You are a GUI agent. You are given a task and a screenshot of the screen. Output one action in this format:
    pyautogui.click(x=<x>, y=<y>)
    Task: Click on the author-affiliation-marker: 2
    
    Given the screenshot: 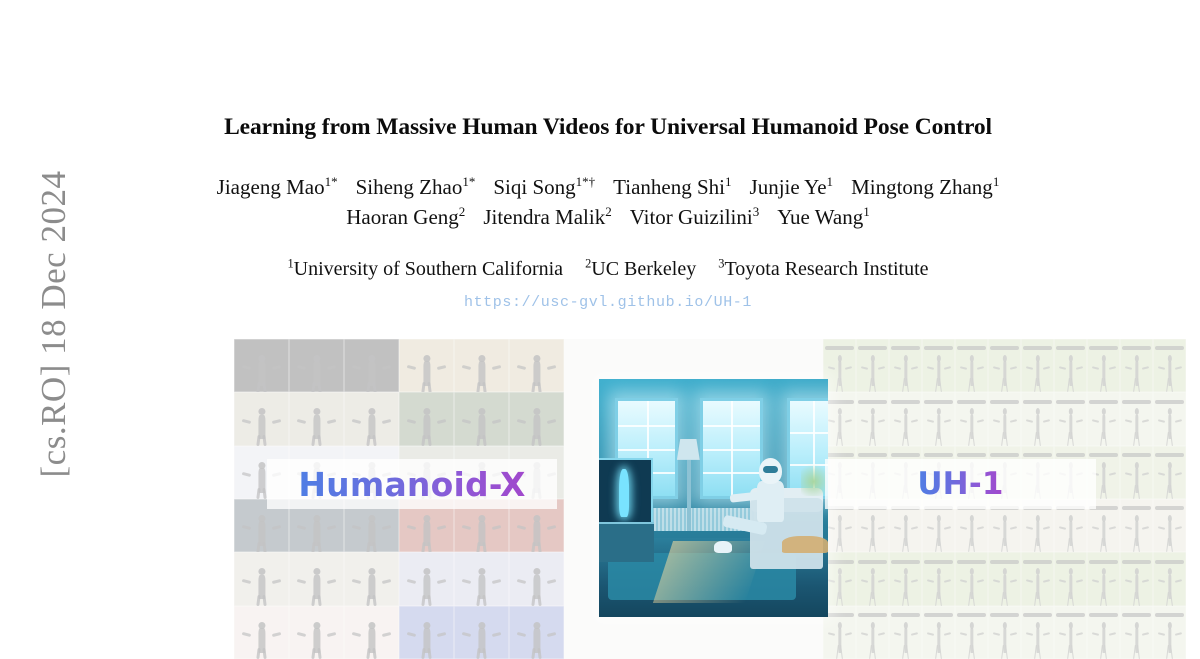 What is the action you would take?
    pyautogui.click(x=462, y=211)
    